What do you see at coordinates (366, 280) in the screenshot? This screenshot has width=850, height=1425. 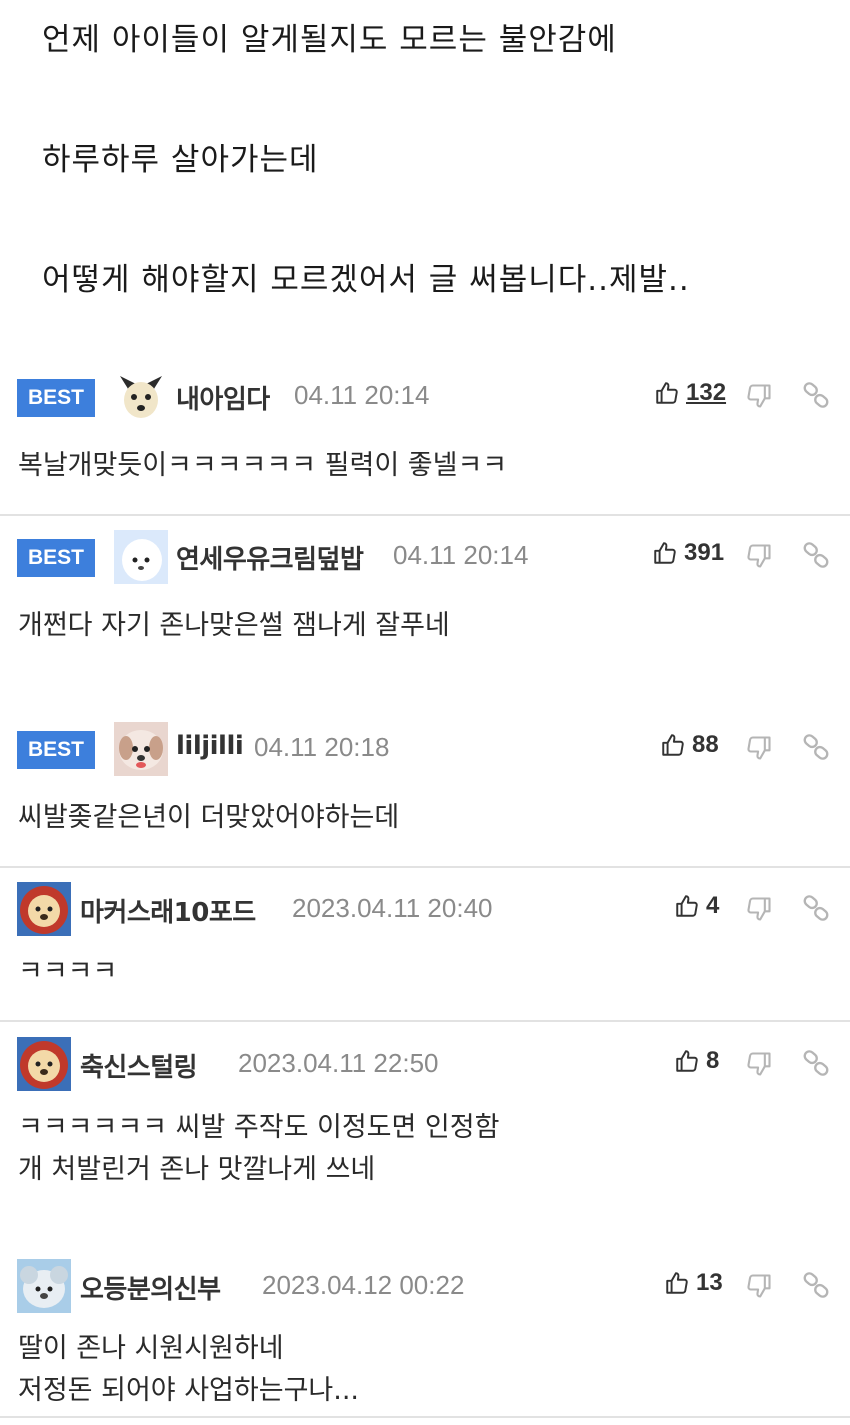 I see `post-line: 어떻게 해야할지 모르겠어서 글 써봅니다..제발..` at bounding box center [366, 280].